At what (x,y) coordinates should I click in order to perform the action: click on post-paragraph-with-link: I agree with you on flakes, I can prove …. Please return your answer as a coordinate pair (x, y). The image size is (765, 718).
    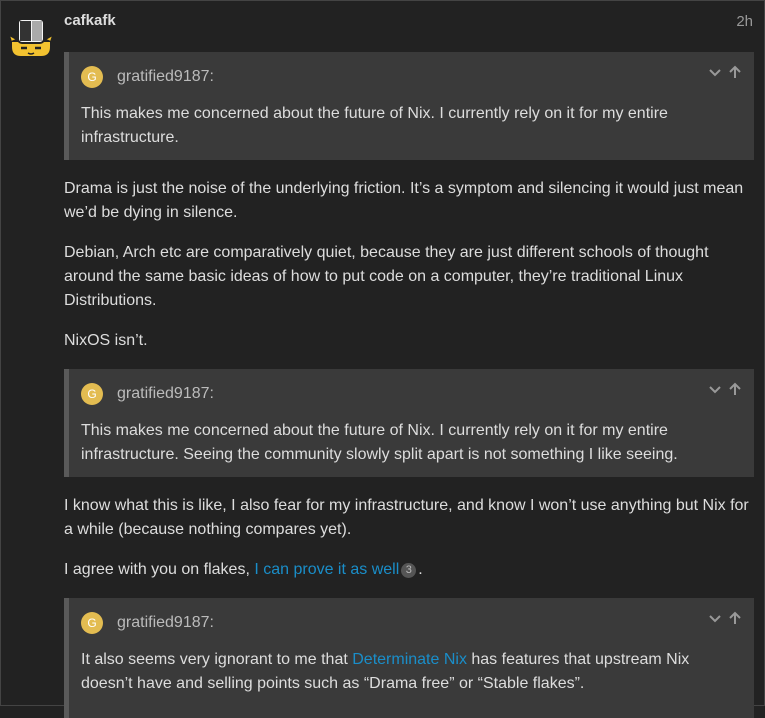
    Looking at the image, I should click on (409, 570).